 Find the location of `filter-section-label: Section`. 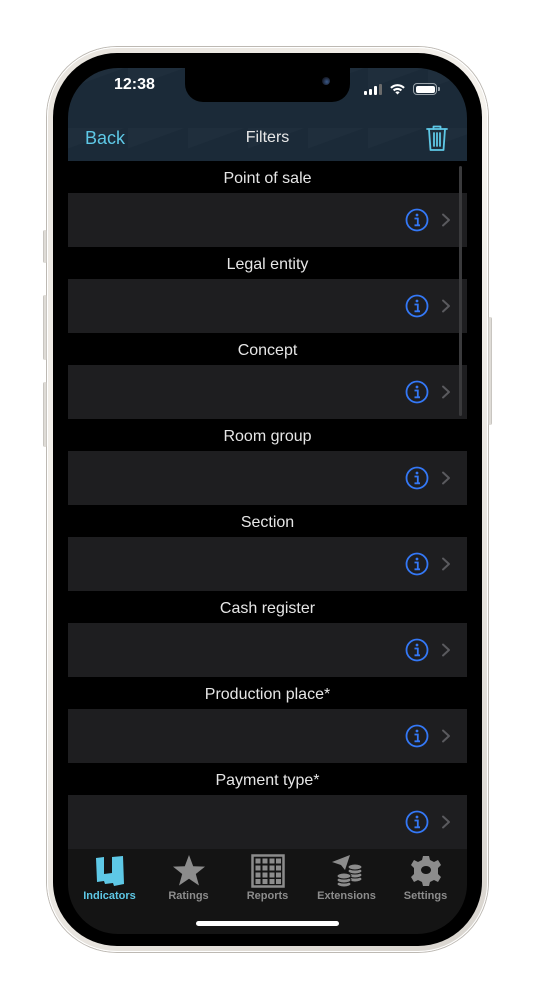

filter-section-label: Section is located at coordinates (267, 522).